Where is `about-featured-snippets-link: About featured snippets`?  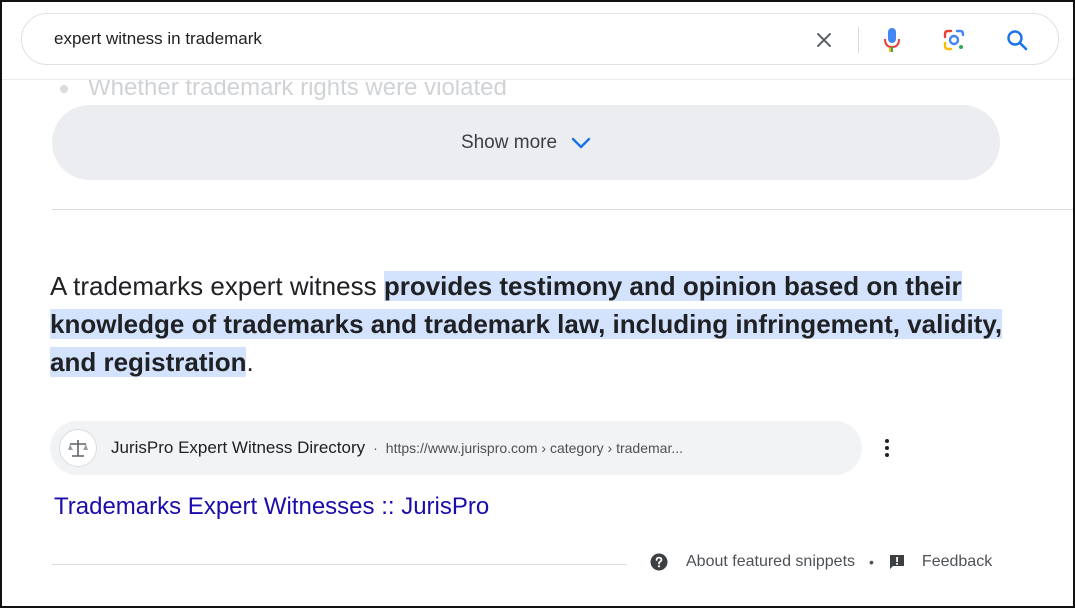
about-featured-snippets-link: About featured snippets is located at coordinates (752, 562).